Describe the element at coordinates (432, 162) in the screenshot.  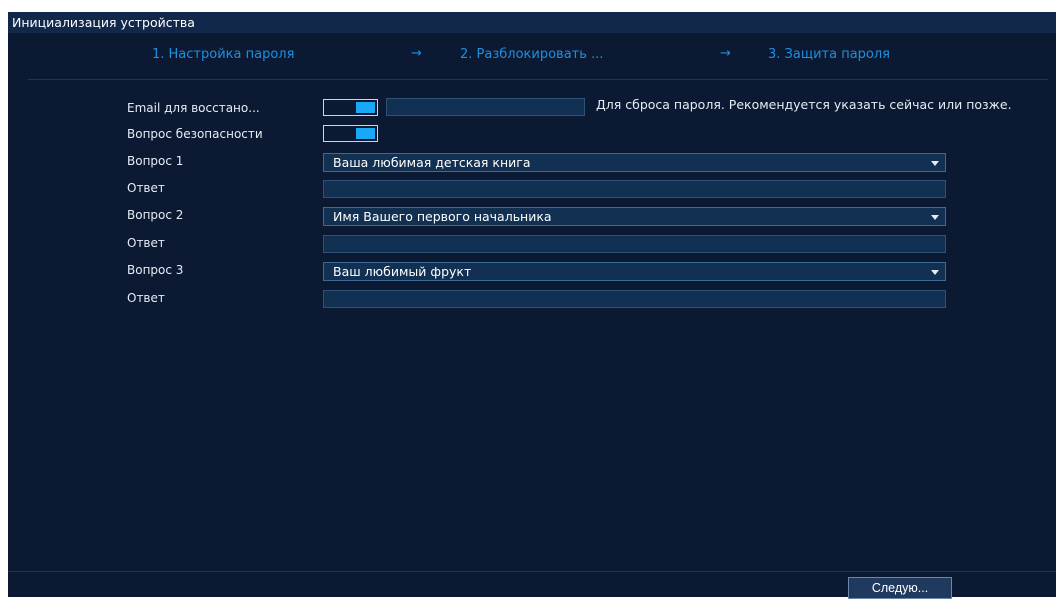
I see `question-1-value: Ваша любимая детская книга` at that location.